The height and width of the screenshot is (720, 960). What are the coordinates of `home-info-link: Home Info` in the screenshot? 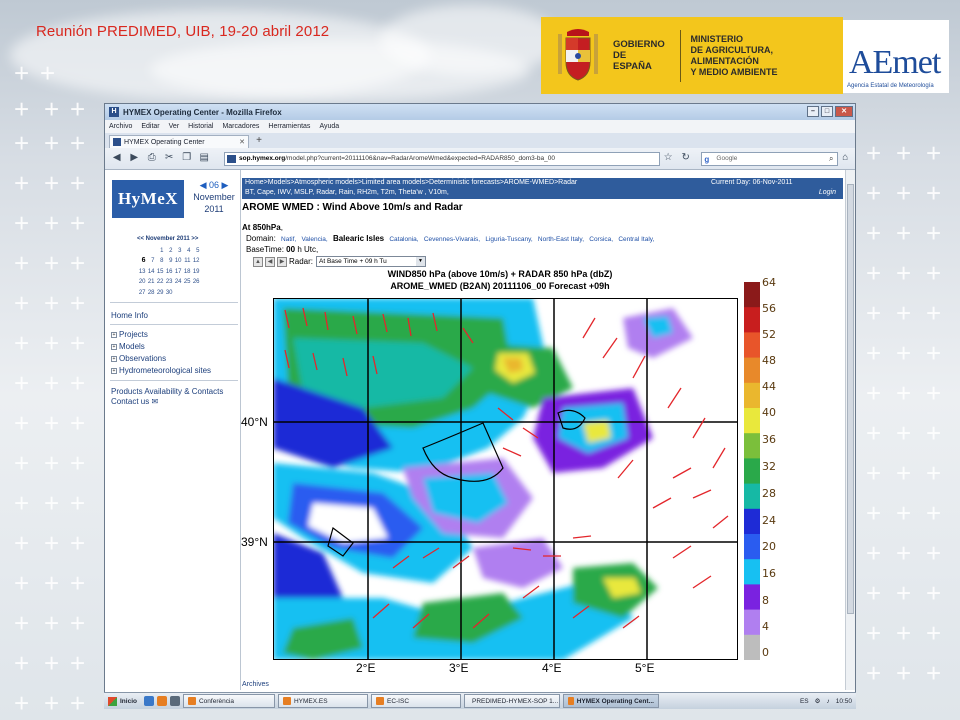 It's located at (129, 315).